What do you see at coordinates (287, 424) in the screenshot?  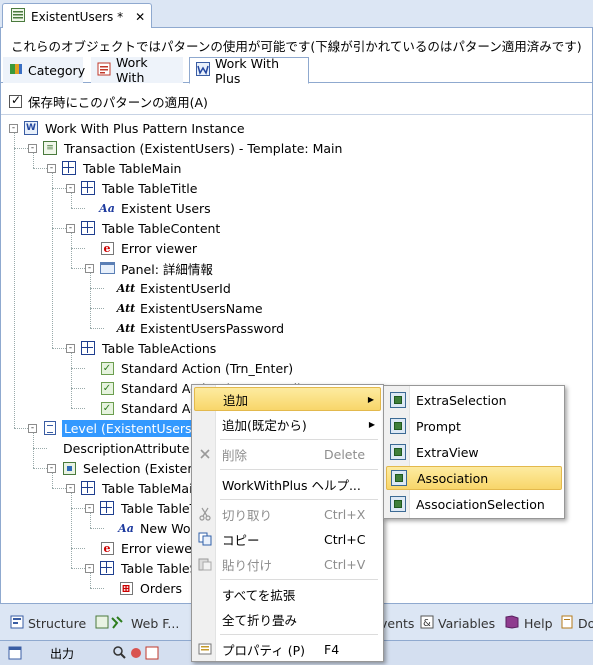 I see `menu-item: 追加(既定から) ▶` at bounding box center [287, 424].